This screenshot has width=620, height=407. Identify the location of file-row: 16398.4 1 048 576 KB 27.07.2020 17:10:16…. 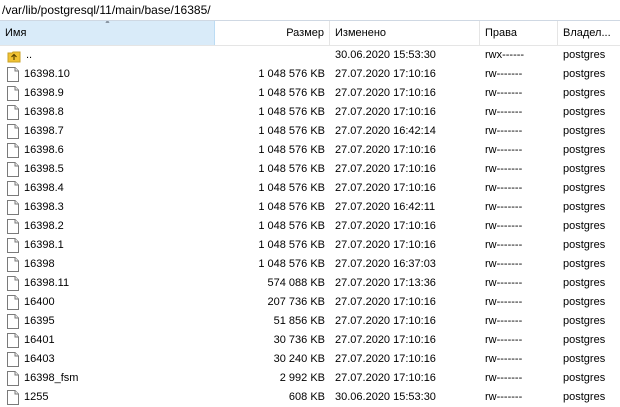
(310, 188).